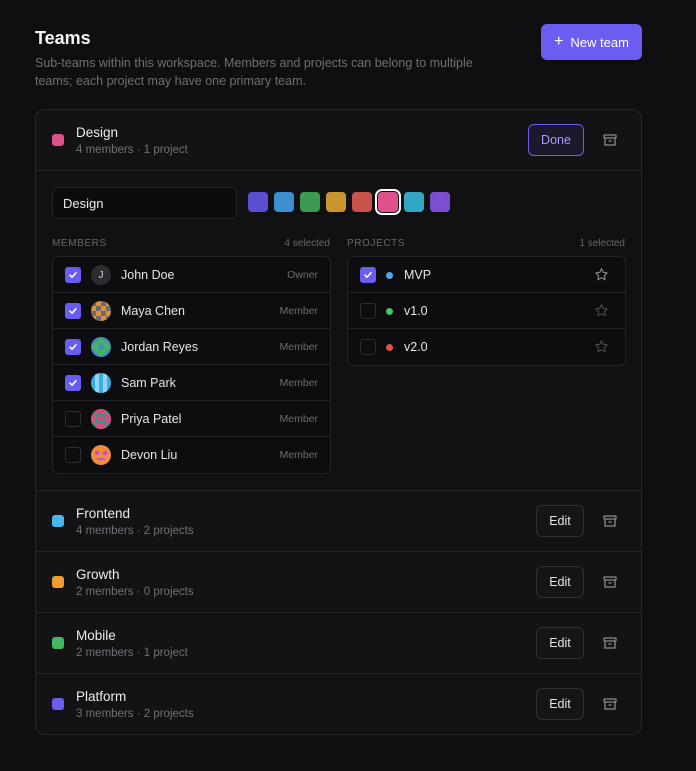 Image resolution: width=696 pixels, height=771 pixels. What do you see at coordinates (556, 140) in the screenshot?
I see `done-button: Done` at bounding box center [556, 140].